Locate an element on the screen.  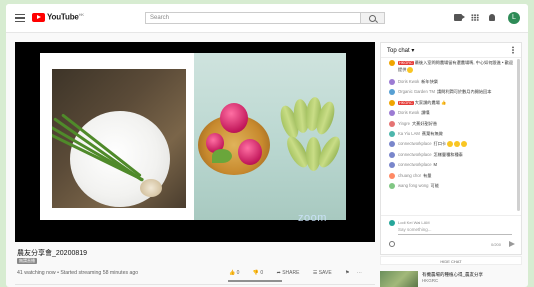
chat-author-name: chuang chor is located at coordinates (409, 175).